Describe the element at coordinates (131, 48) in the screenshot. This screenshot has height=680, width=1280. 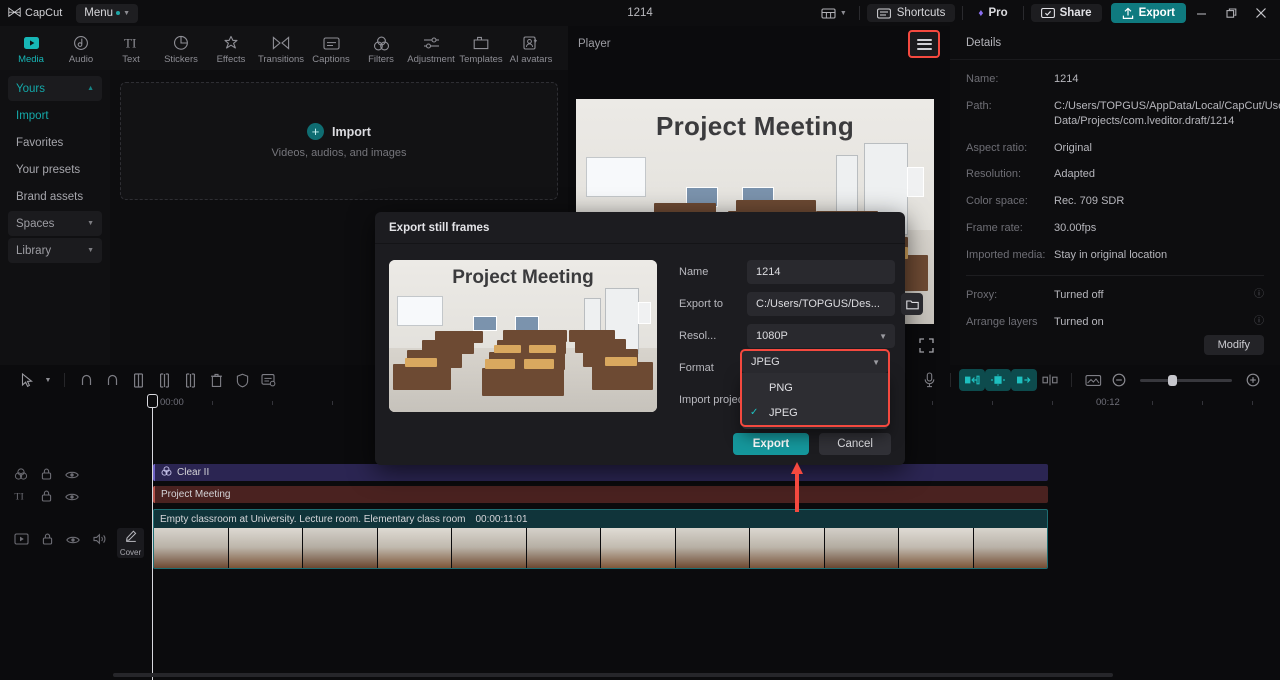
I see `tab-text: TI Text` at that location.